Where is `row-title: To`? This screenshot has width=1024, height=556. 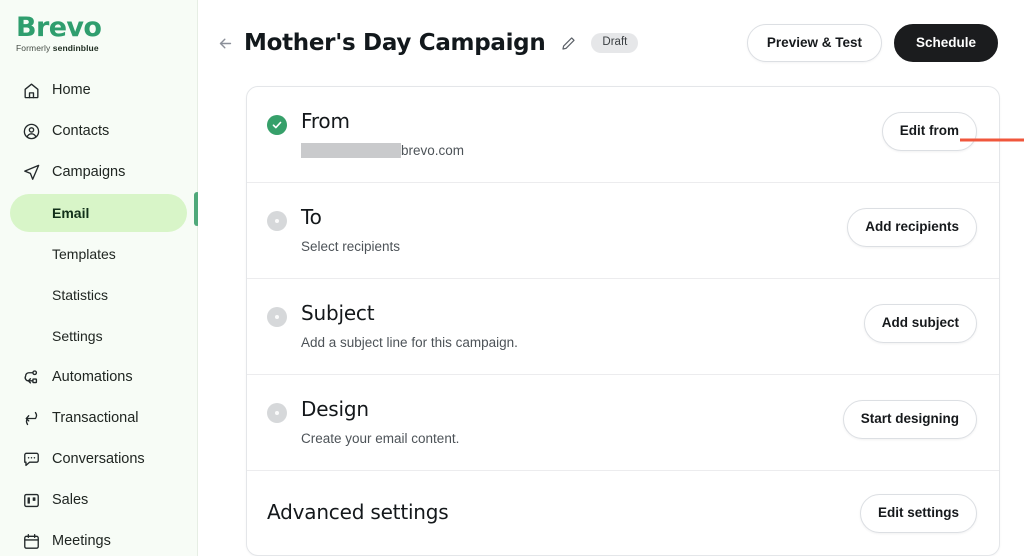 row-title: To is located at coordinates (311, 217).